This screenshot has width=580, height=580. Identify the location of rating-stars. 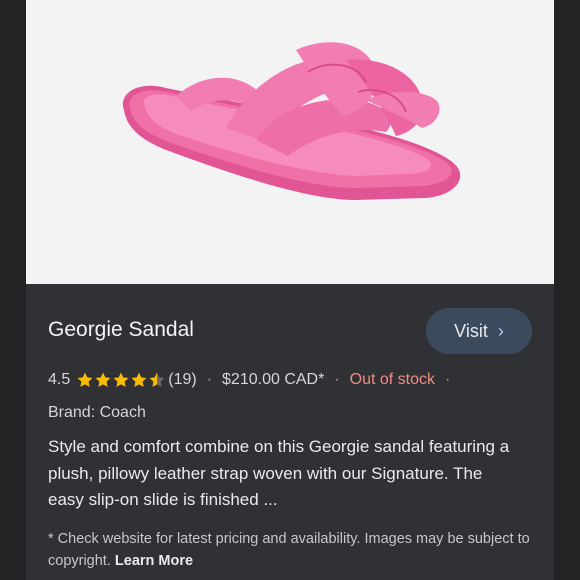
(121, 380).